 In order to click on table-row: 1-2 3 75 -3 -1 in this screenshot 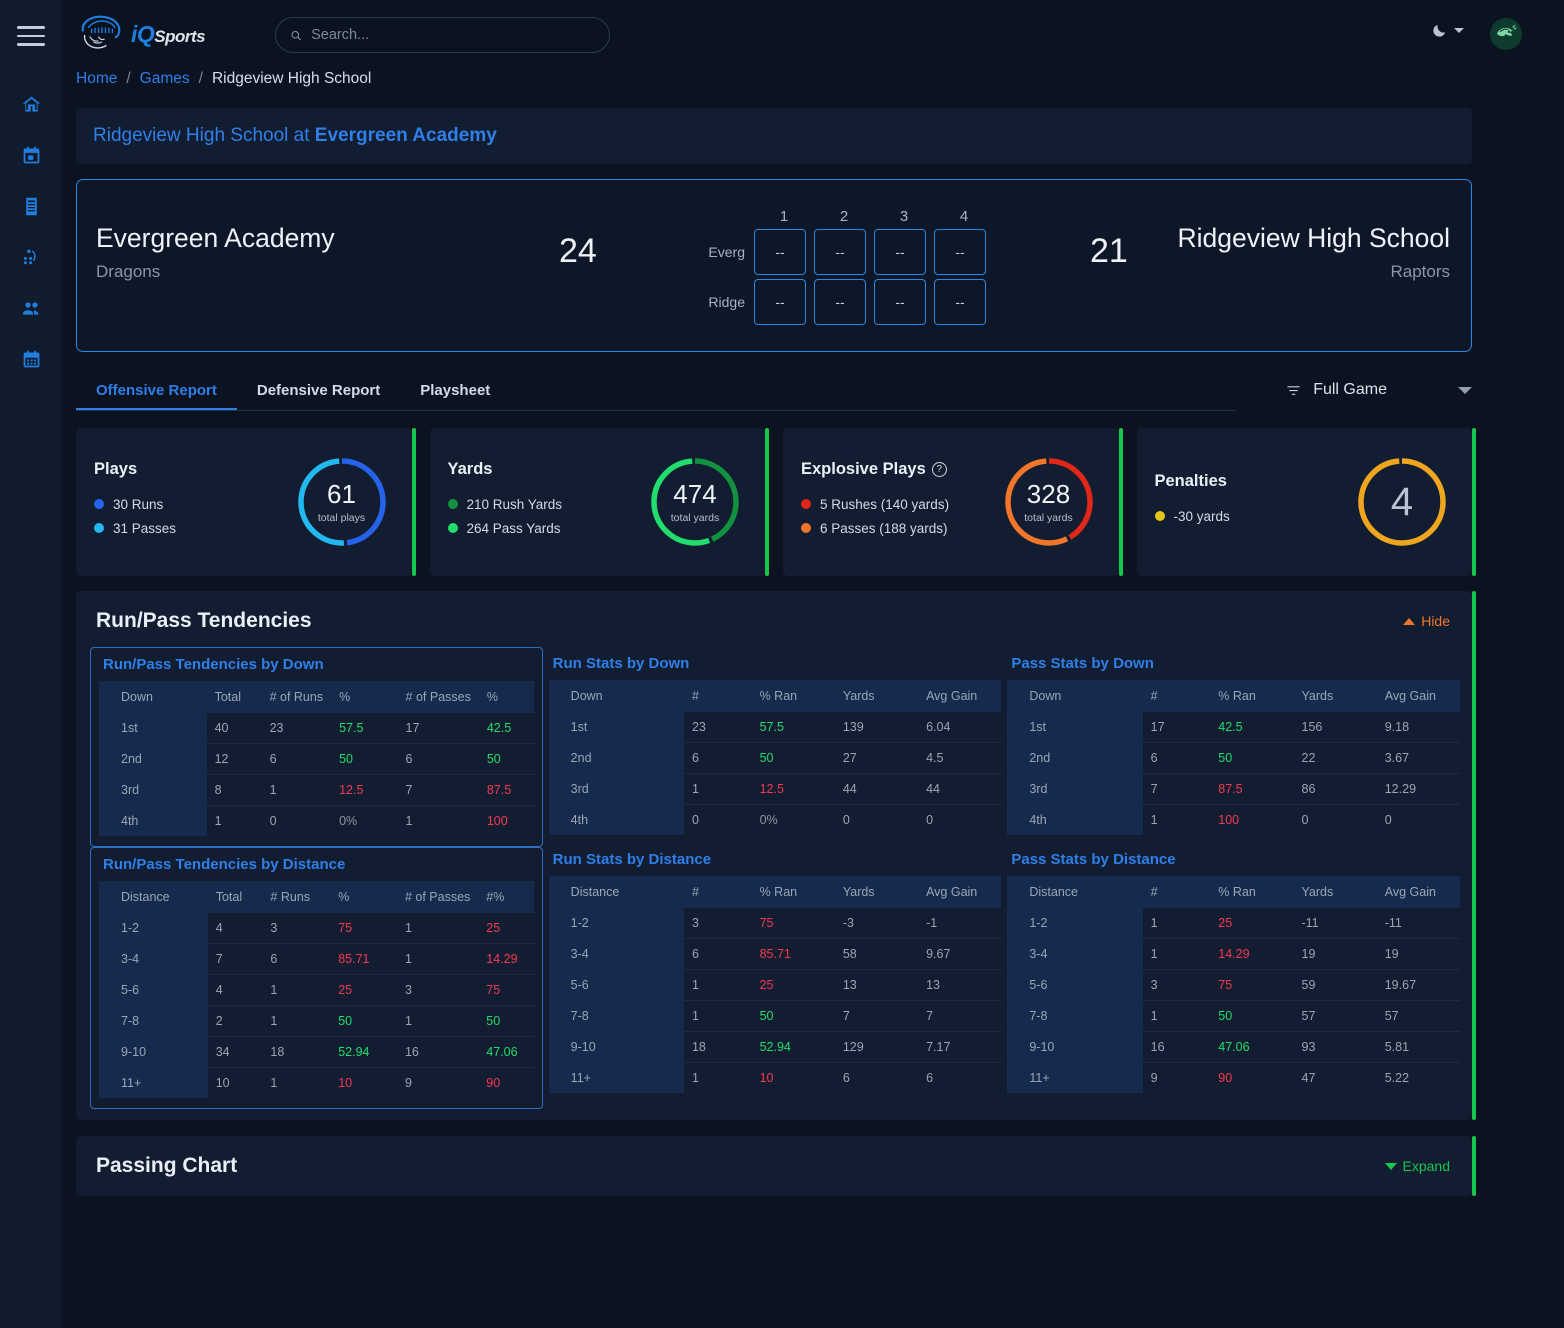, I will do `click(775, 923)`.